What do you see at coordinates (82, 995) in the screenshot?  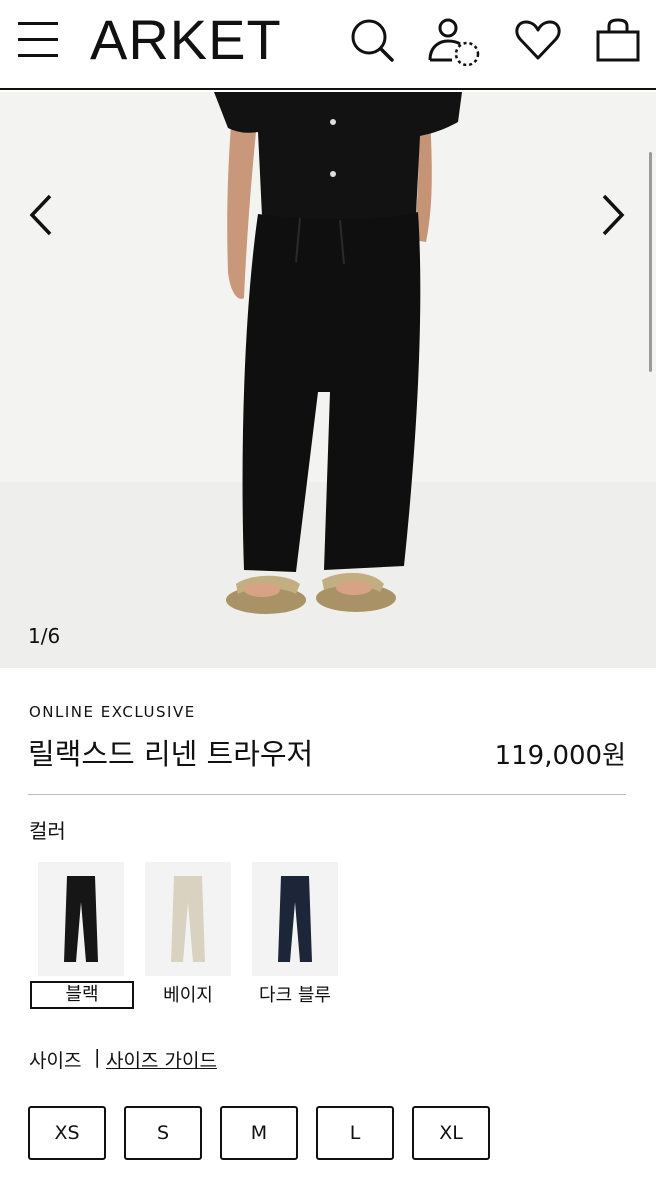 I see `color-name-black: 블랙` at bounding box center [82, 995].